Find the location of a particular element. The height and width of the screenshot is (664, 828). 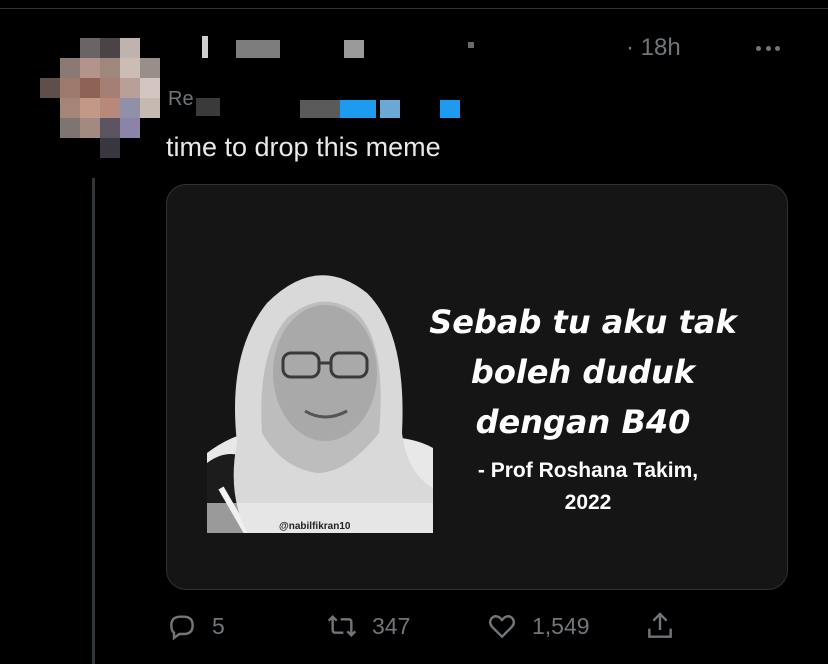

retweet-count: 347 is located at coordinates (391, 625).